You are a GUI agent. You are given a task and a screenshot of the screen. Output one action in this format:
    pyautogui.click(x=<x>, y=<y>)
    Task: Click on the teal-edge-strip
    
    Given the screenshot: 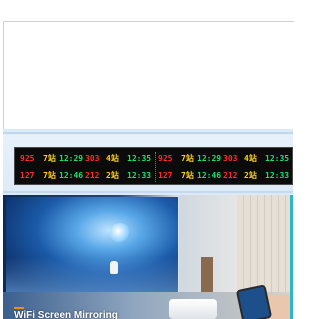 What is the action you would take?
    pyautogui.click(x=291, y=257)
    